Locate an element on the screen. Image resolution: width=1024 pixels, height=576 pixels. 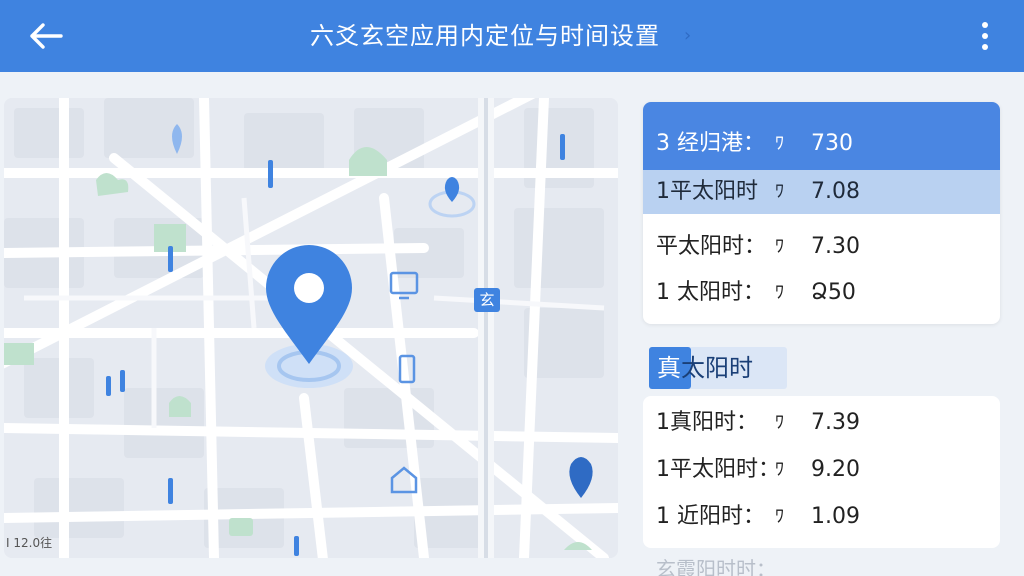
true-solar-row: 1平太阳时： ﾜ 9.20 is located at coordinates (821, 470).